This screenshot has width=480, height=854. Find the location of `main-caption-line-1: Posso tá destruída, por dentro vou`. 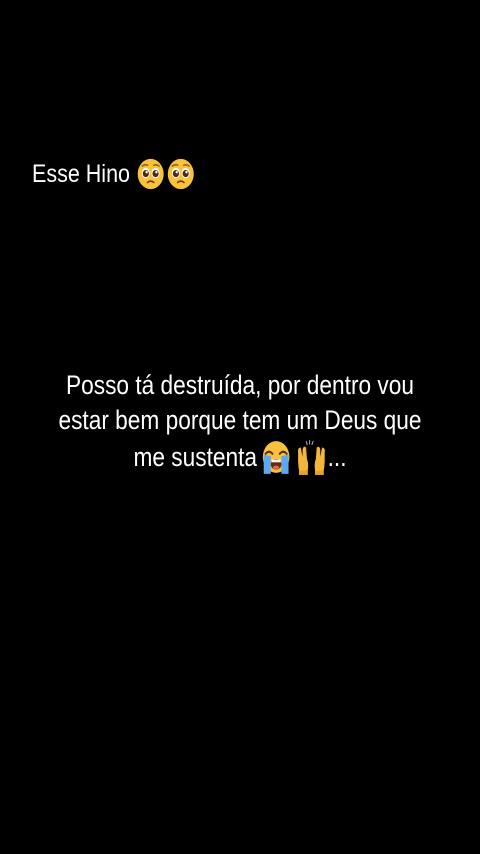

main-caption-line-1: Posso tá destruída, por dentro vou is located at coordinates (240, 385).